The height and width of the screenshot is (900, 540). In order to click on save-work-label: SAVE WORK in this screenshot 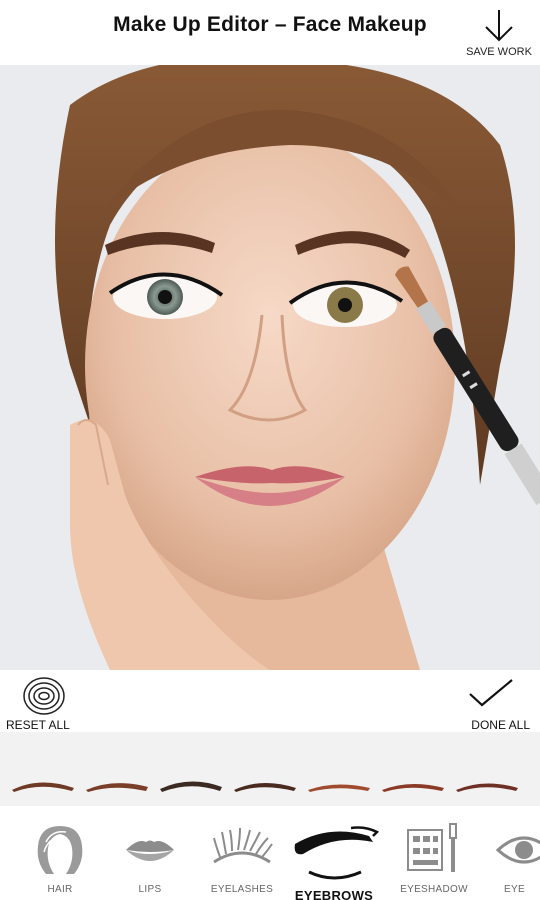, I will do `click(499, 52)`.